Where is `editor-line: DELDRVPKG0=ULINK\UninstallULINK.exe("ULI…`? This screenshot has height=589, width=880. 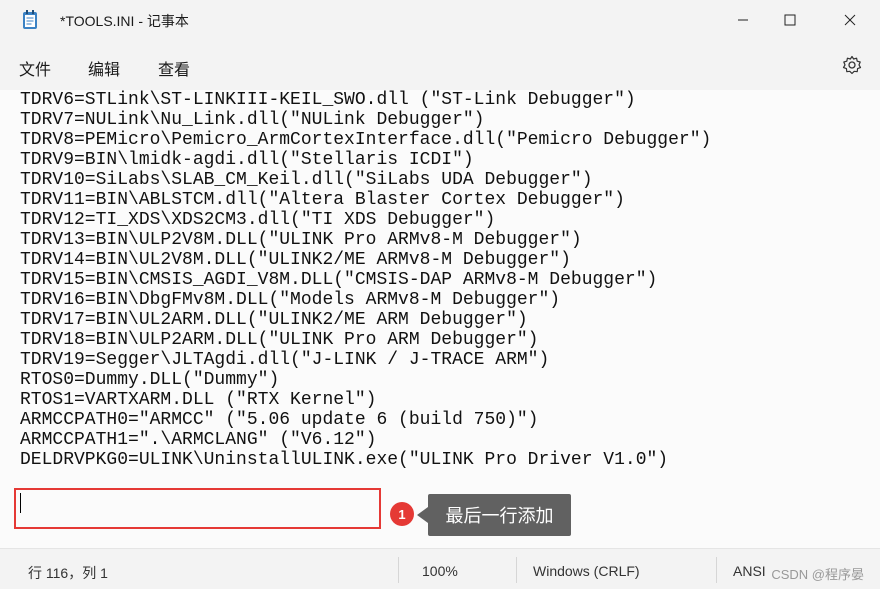
editor-line: DELDRVPKG0=ULINK\UninstallULINK.exe("ULI… is located at coordinates (344, 460).